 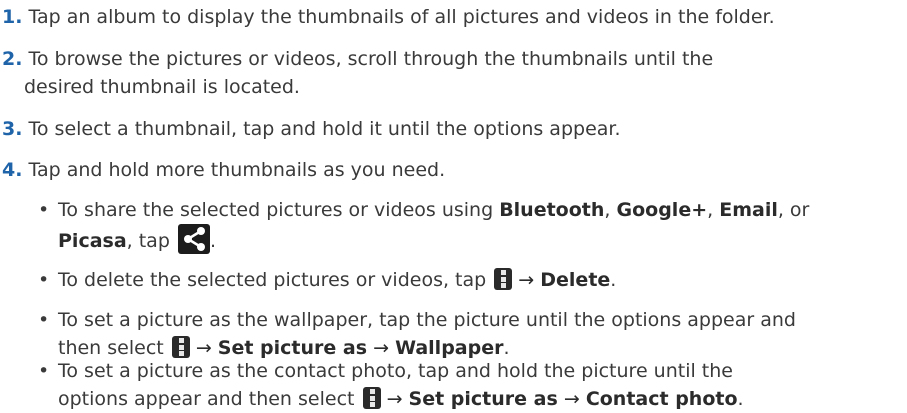 What do you see at coordinates (92, 241) in the screenshot?
I see `picasa-term: Picasa` at bounding box center [92, 241].